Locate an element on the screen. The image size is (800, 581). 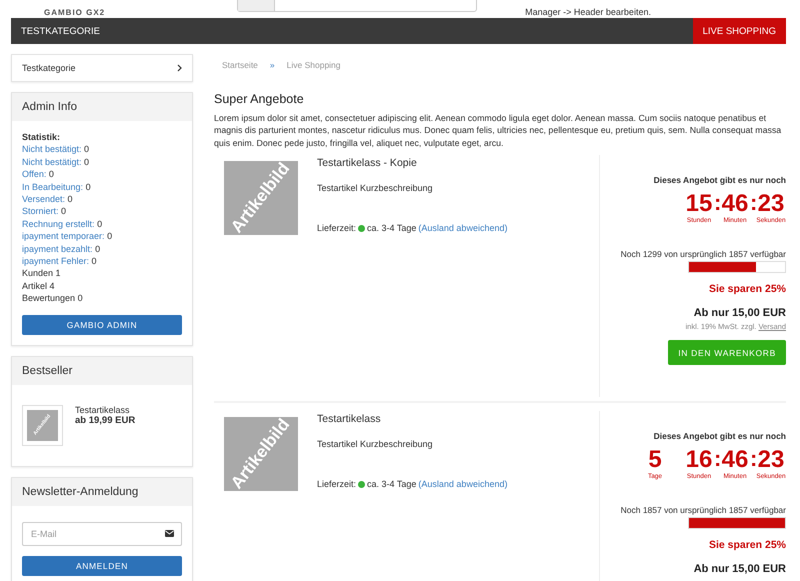
panel-title: Bestseller is located at coordinates (102, 370).